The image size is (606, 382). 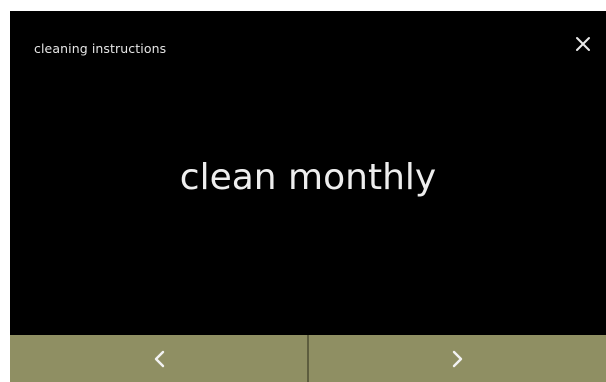 I want to click on page-title: cleaning instructions, so click(x=100, y=48).